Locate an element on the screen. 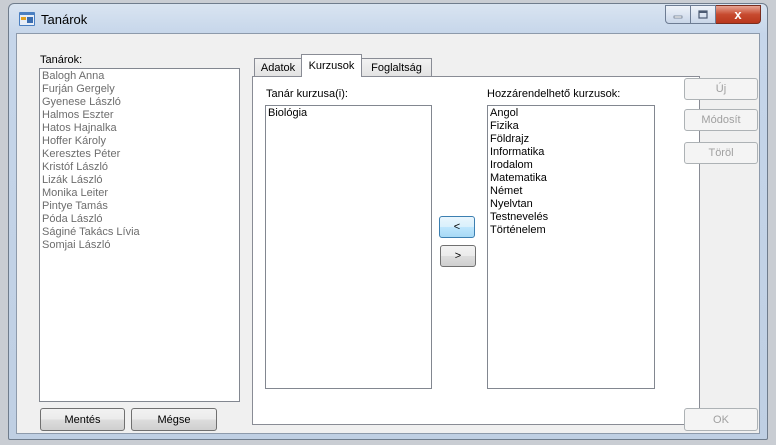 Image resolution: width=776 pixels, height=445 pixels. teachers-label: Tanárok: is located at coordinates (61, 60).